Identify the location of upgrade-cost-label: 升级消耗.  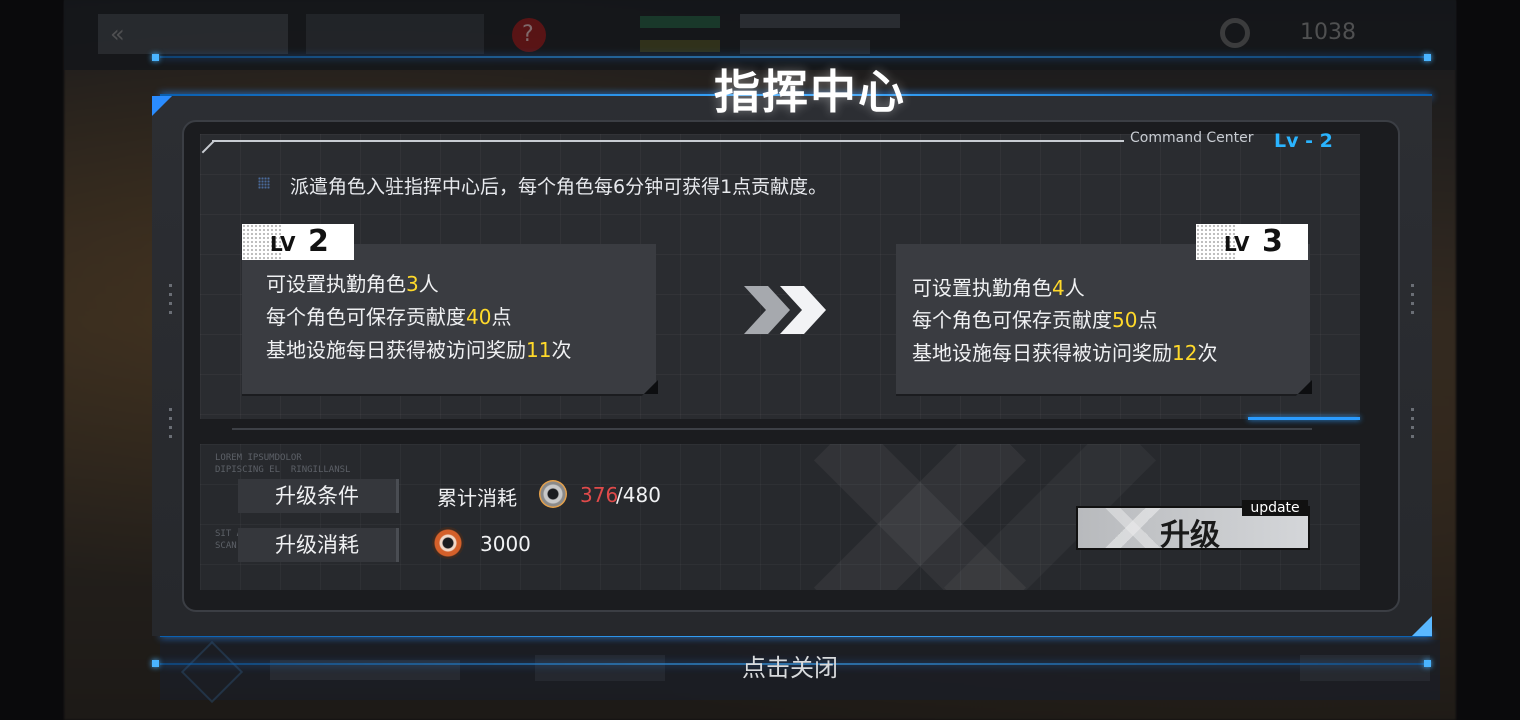
(318, 545).